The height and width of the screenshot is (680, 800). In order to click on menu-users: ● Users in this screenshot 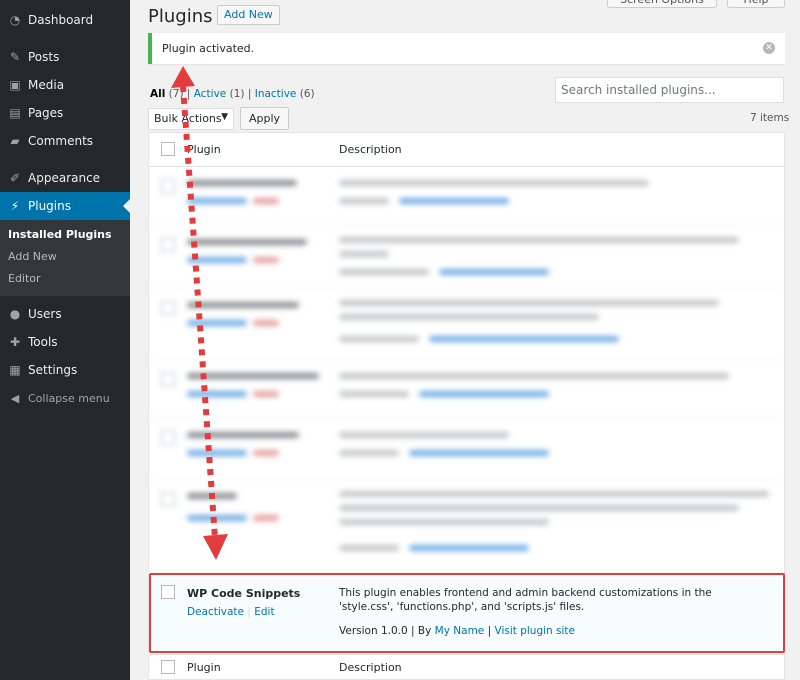, I will do `click(65, 314)`.